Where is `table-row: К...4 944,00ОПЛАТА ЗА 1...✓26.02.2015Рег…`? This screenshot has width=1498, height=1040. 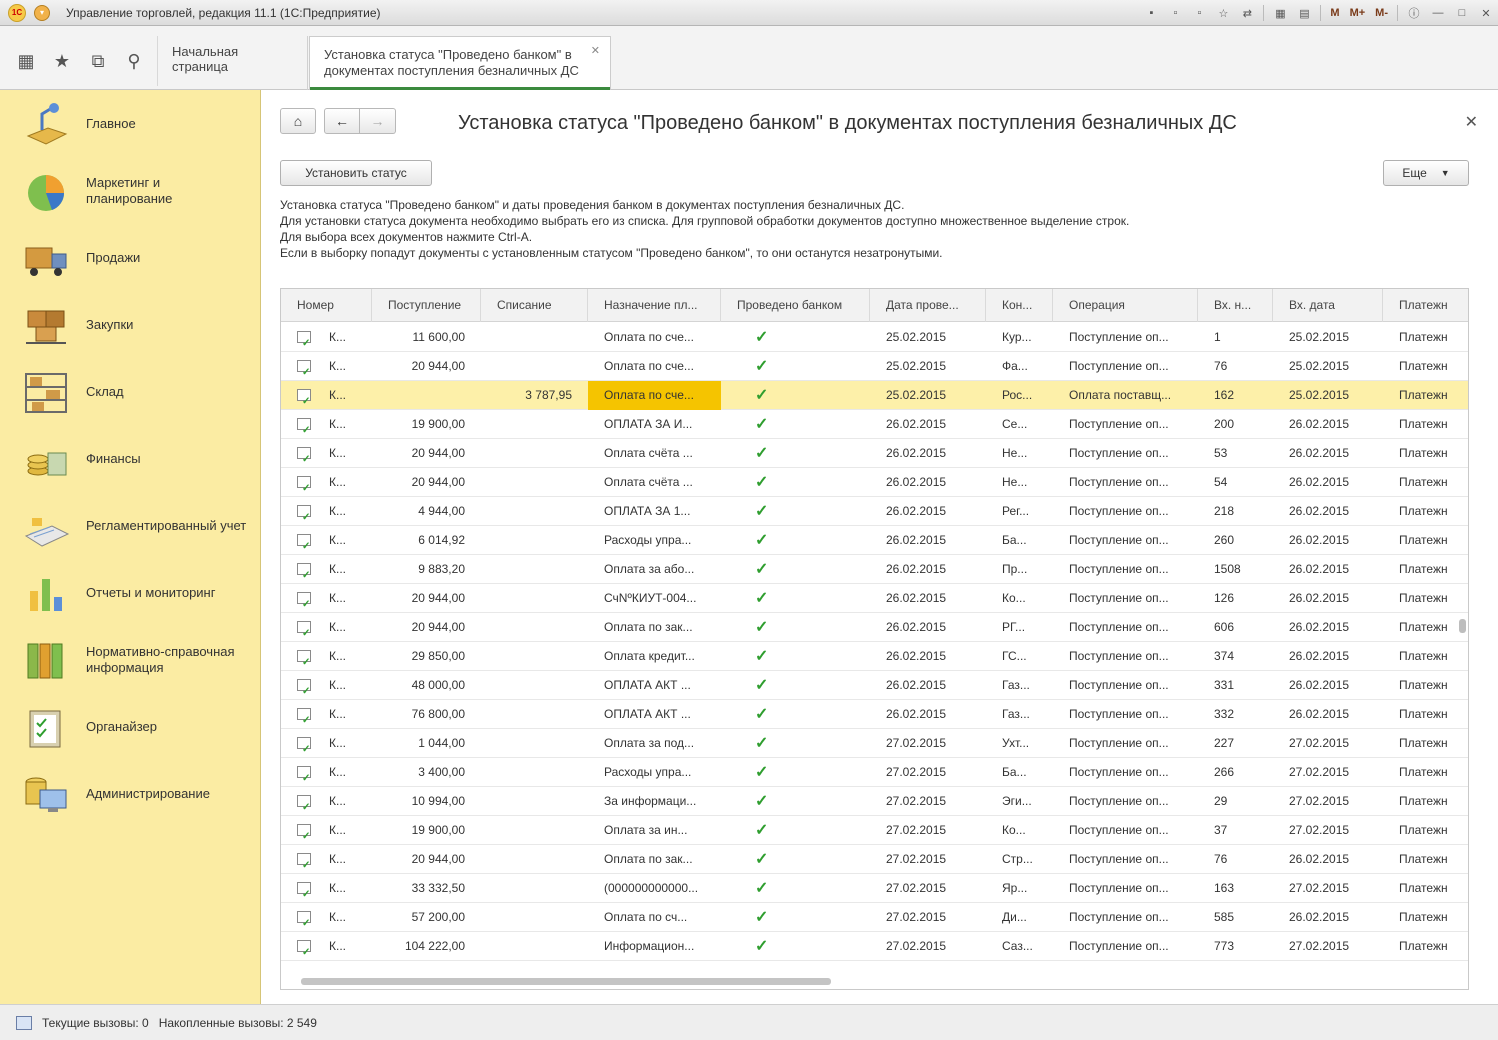
table-row: К...4 944,00ОПЛАТА ЗА 1...✓26.02.2015Рег… is located at coordinates (874, 511).